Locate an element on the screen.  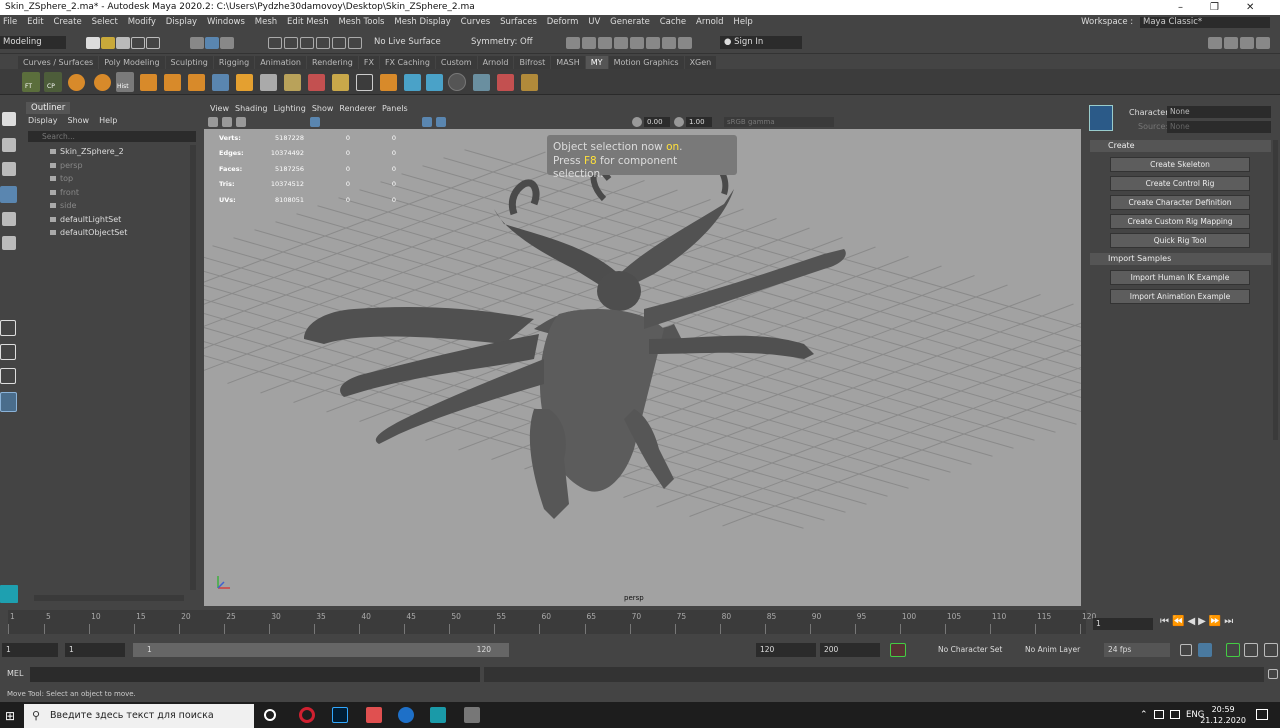
menu-edit: Edit is located at coordinates (35, 22).